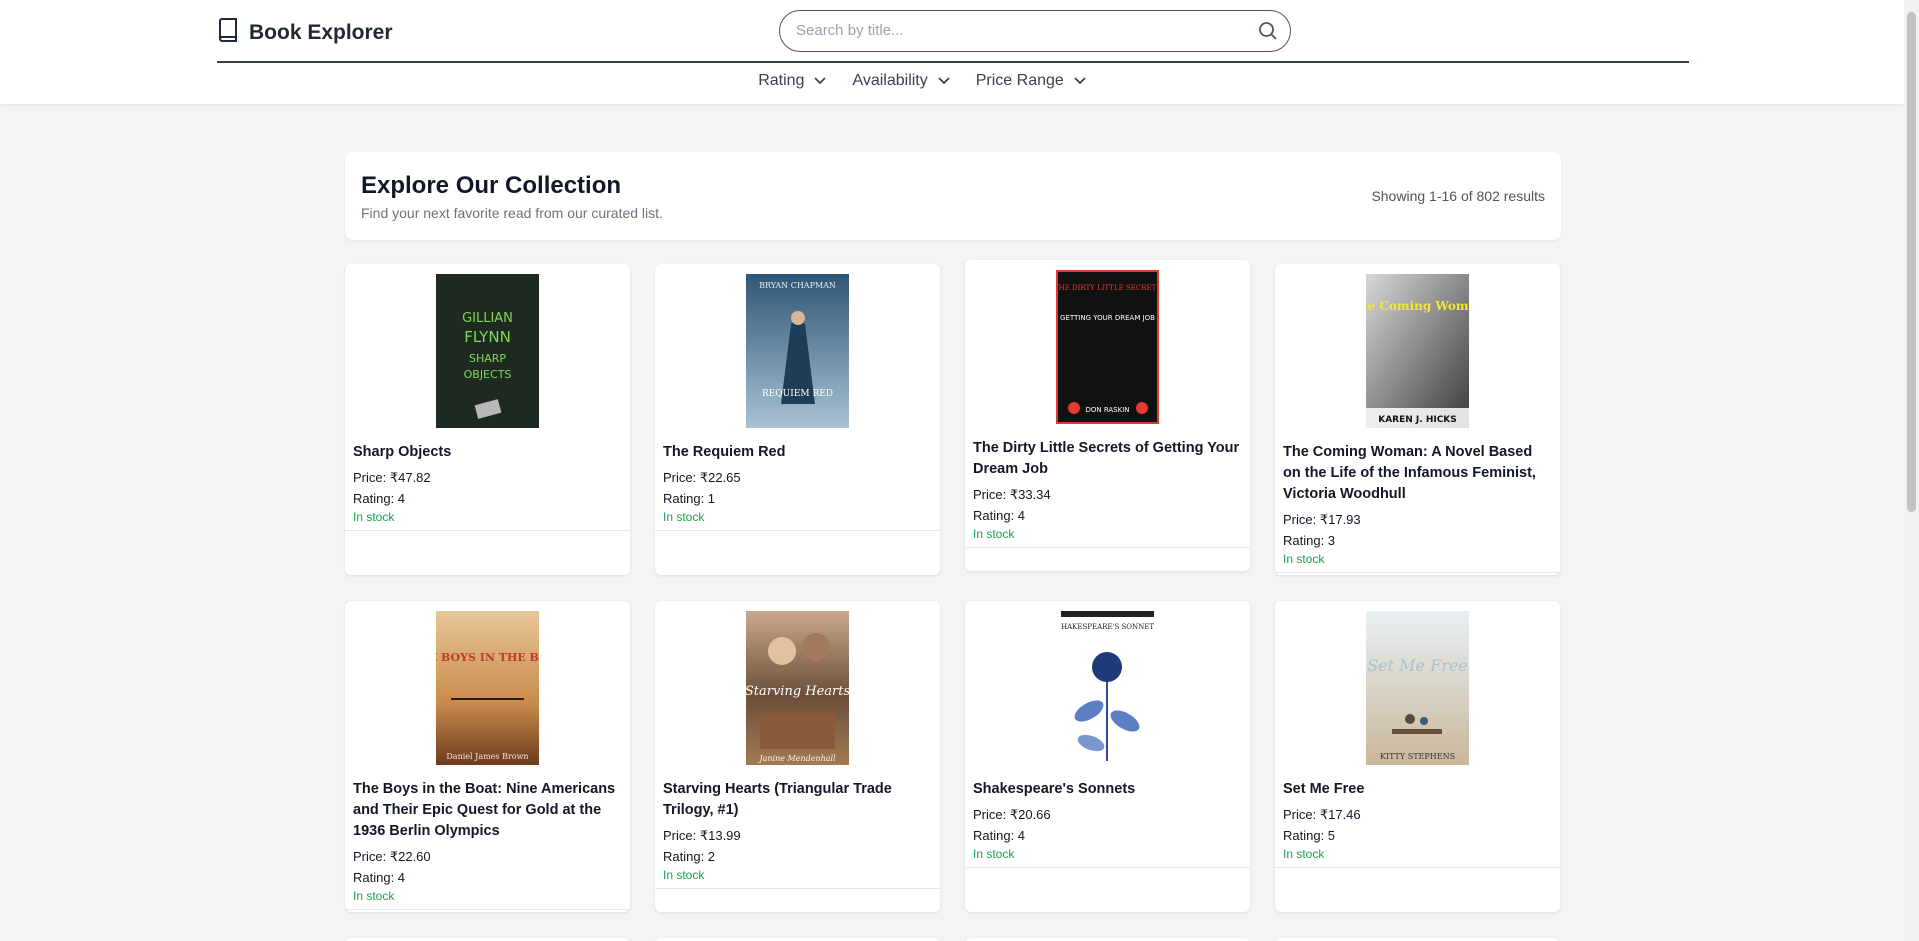 The image size is (1919, 941). I want to click on search-box, so click(1035, 31).